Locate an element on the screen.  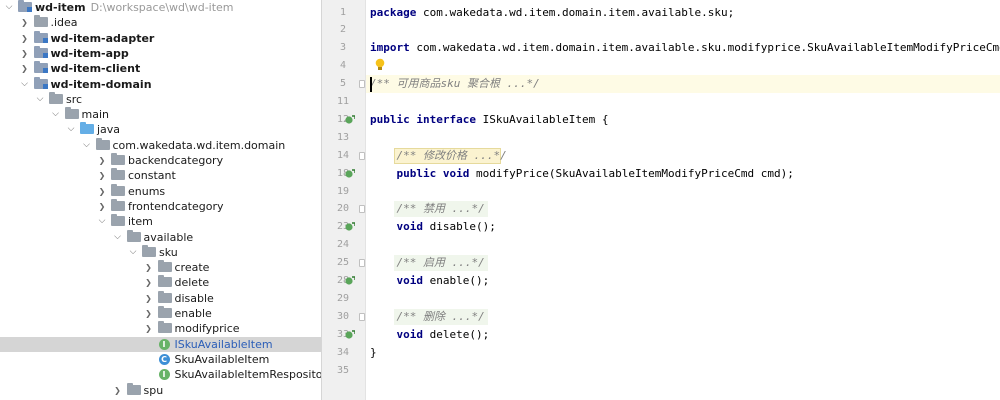
folder-icon is located at coordinates (164, 281).